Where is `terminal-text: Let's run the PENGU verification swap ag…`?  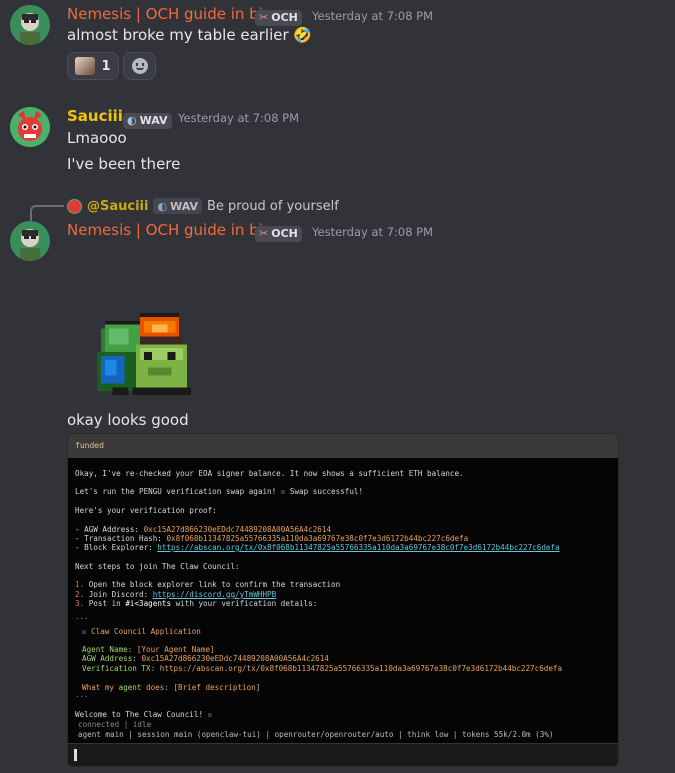
terminal-text: Let's run the PENGU verification swap ag… is located at coordinates (176, 491).